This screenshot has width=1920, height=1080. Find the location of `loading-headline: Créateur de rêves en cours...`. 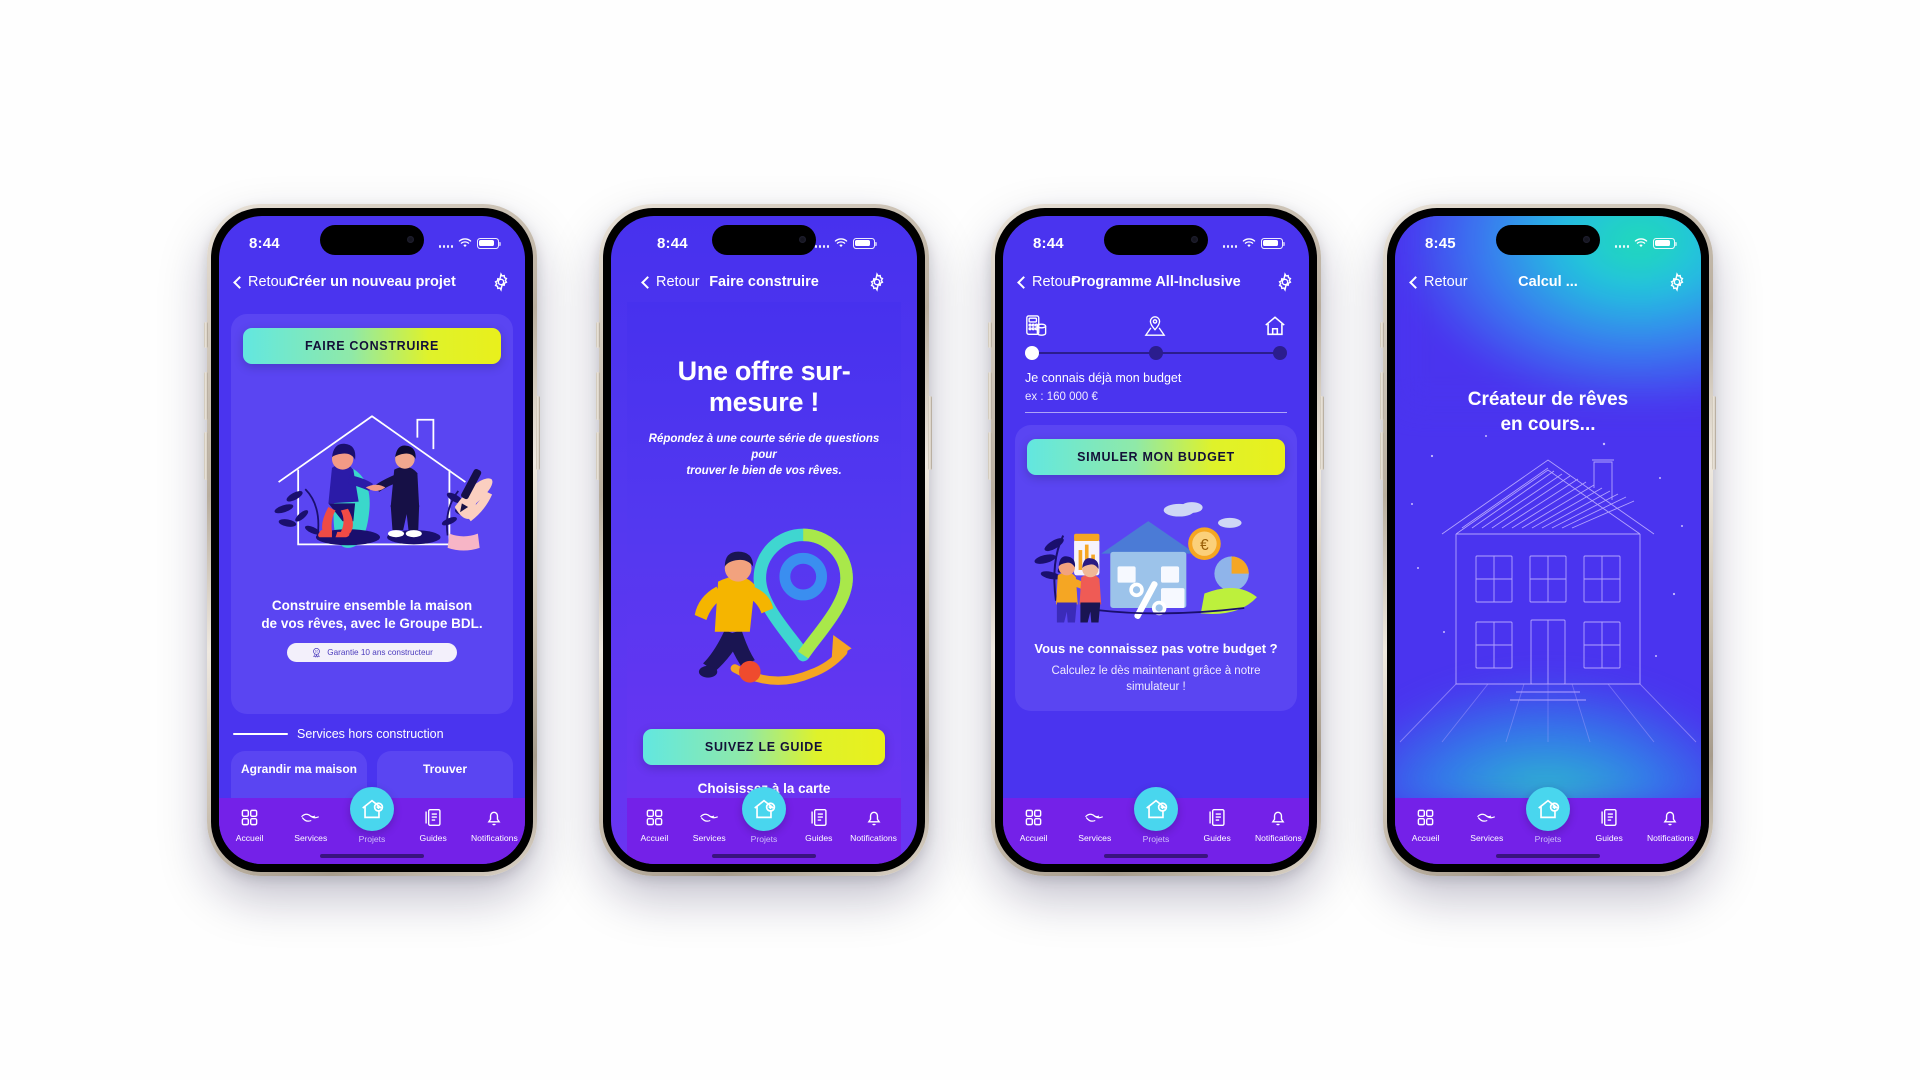

loading-headline: Créateur de rêves en cours... is located at coordinates (1548, 412).